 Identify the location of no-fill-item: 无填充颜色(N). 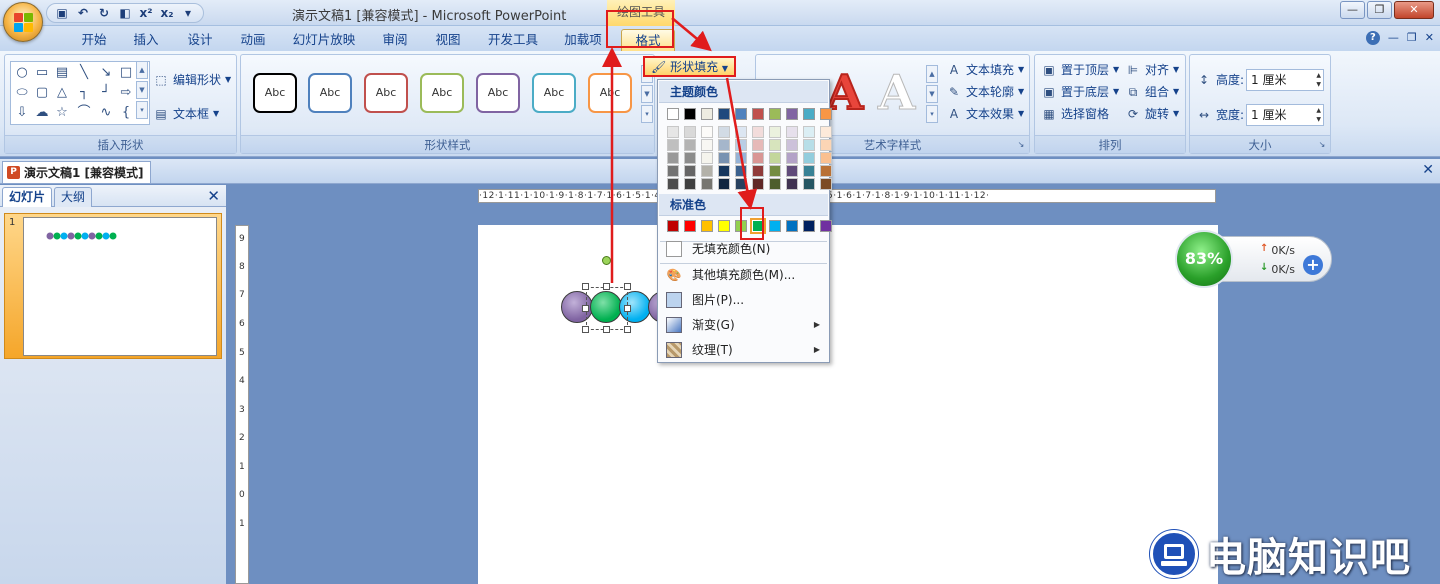
(743, 249).